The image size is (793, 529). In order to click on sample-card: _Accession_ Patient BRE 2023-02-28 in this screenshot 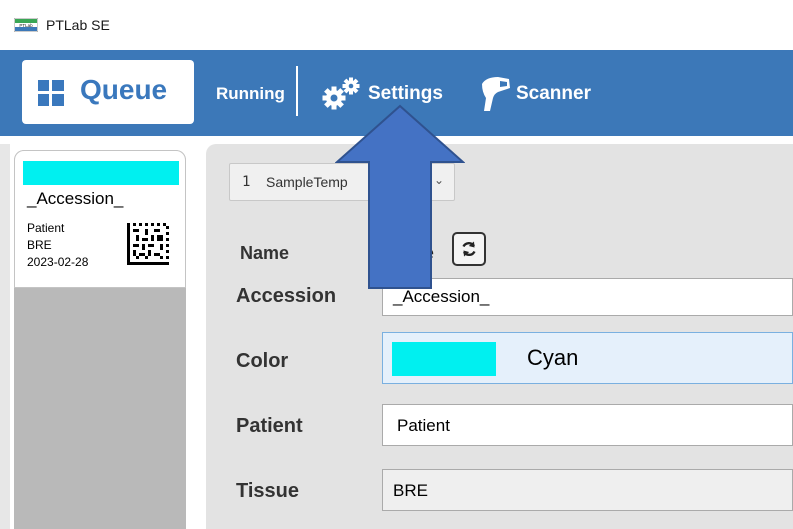, I will do `click(100, 219)`.